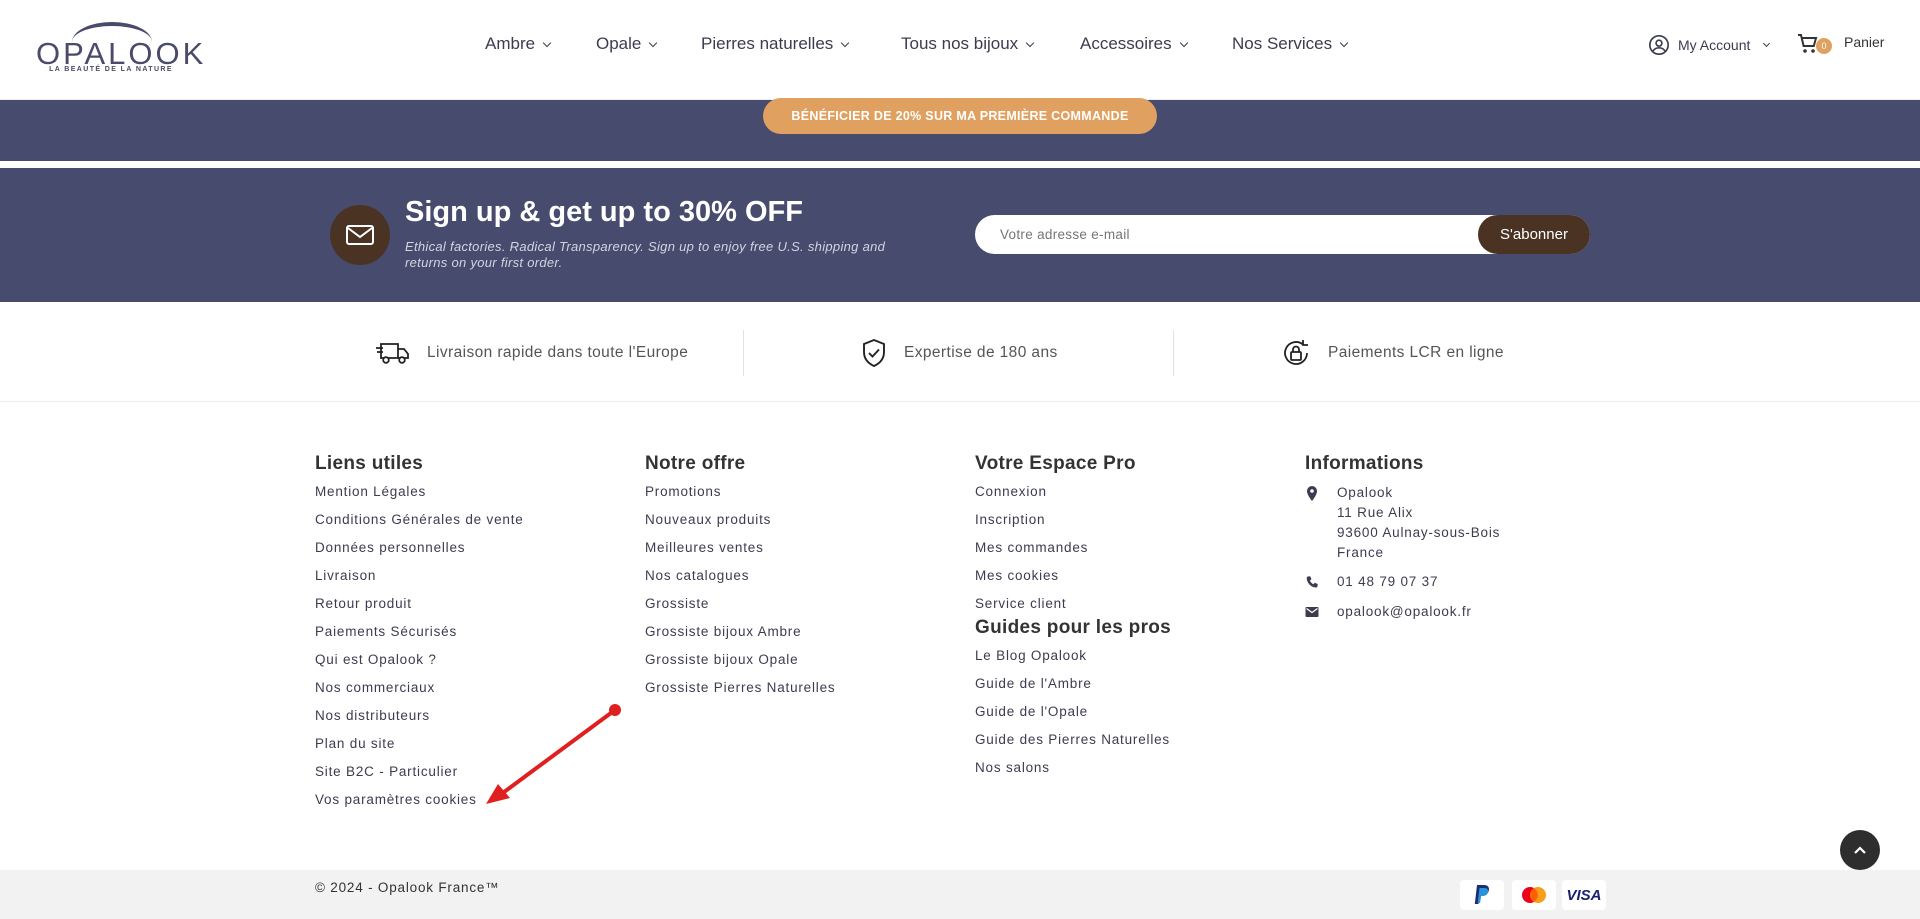 The height and width of the screenshot is (919, 1920). What do you see at coordinates (740, 555) in the screenshot?
I see `footer-link-meilleures-ventes: Meilleures ventes` at bounding box center [740, 555].